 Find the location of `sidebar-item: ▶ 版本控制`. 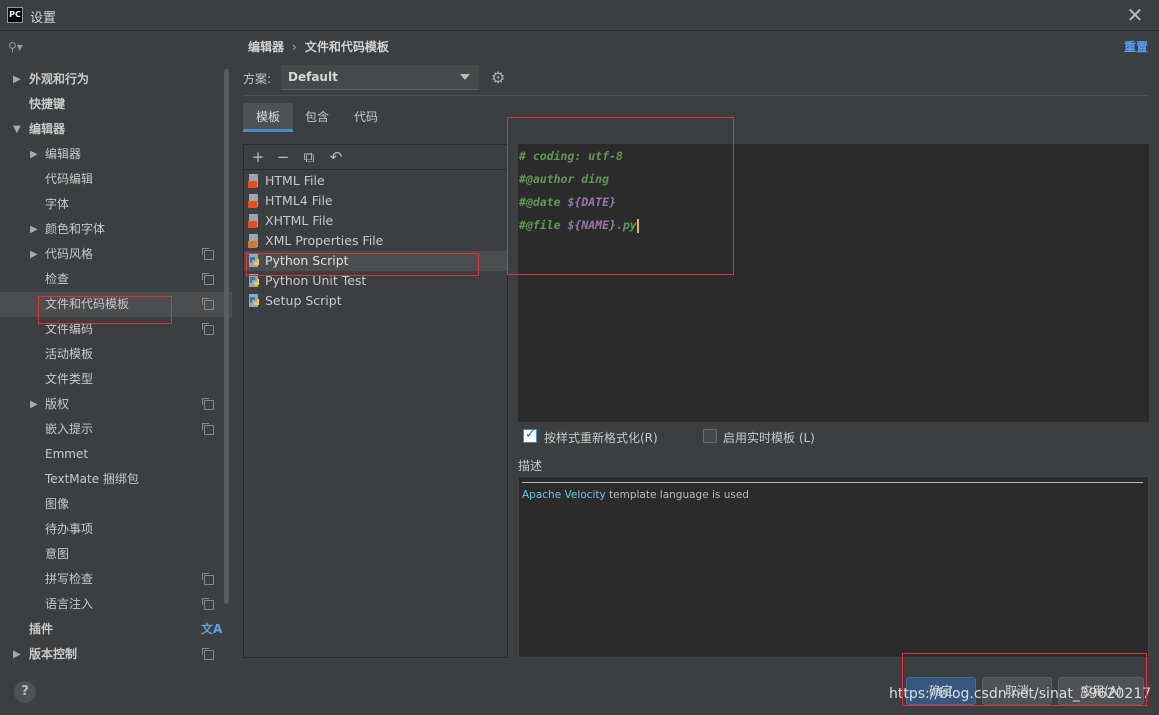

sidebar-item: ▶ 版本控制 is located at coordinates (116, 654).